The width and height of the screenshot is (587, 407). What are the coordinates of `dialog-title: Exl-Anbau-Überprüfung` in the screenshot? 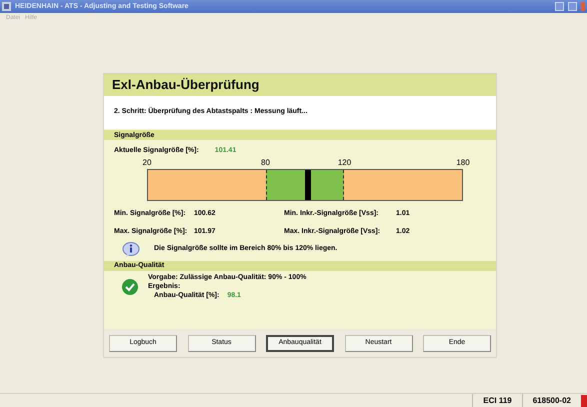 It's located at (186, 85).